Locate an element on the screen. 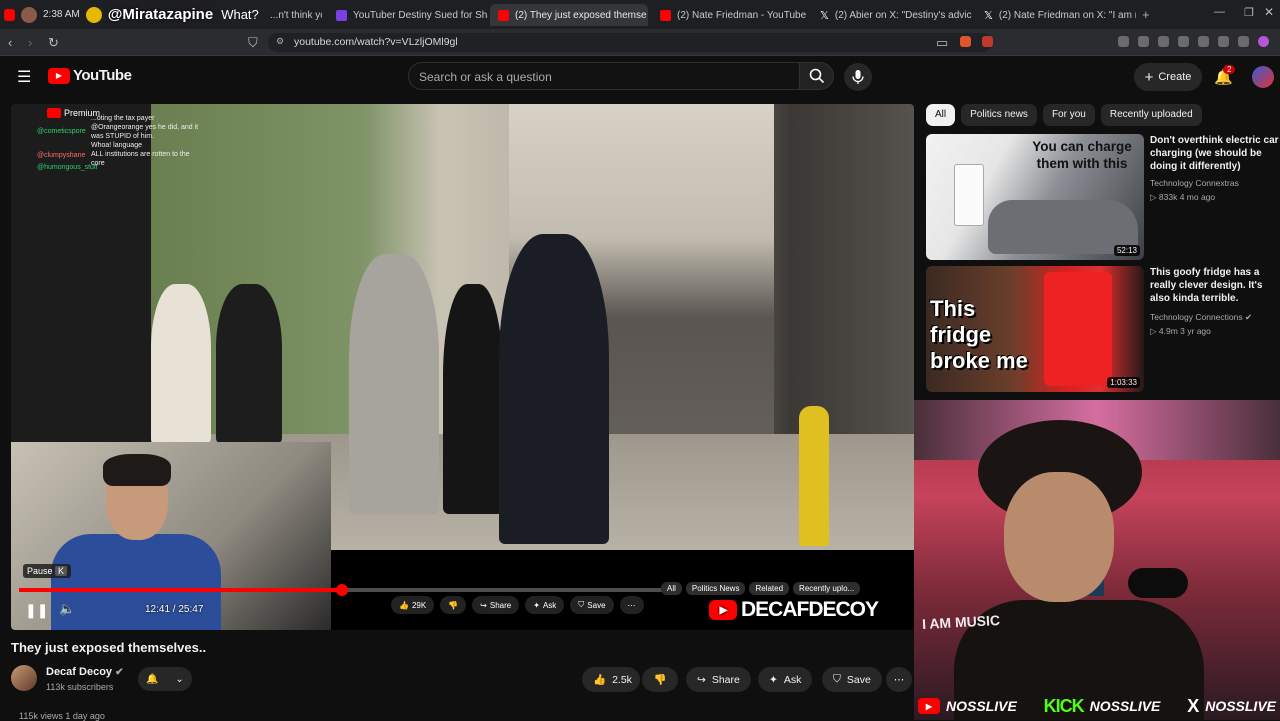  rewards-icon is located at coordinates (987, 41).